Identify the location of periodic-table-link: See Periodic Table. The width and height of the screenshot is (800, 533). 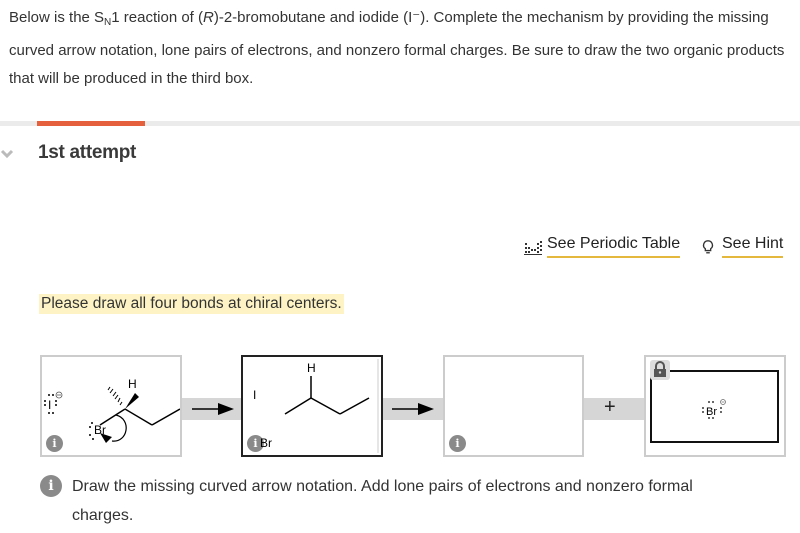
(602, 246).